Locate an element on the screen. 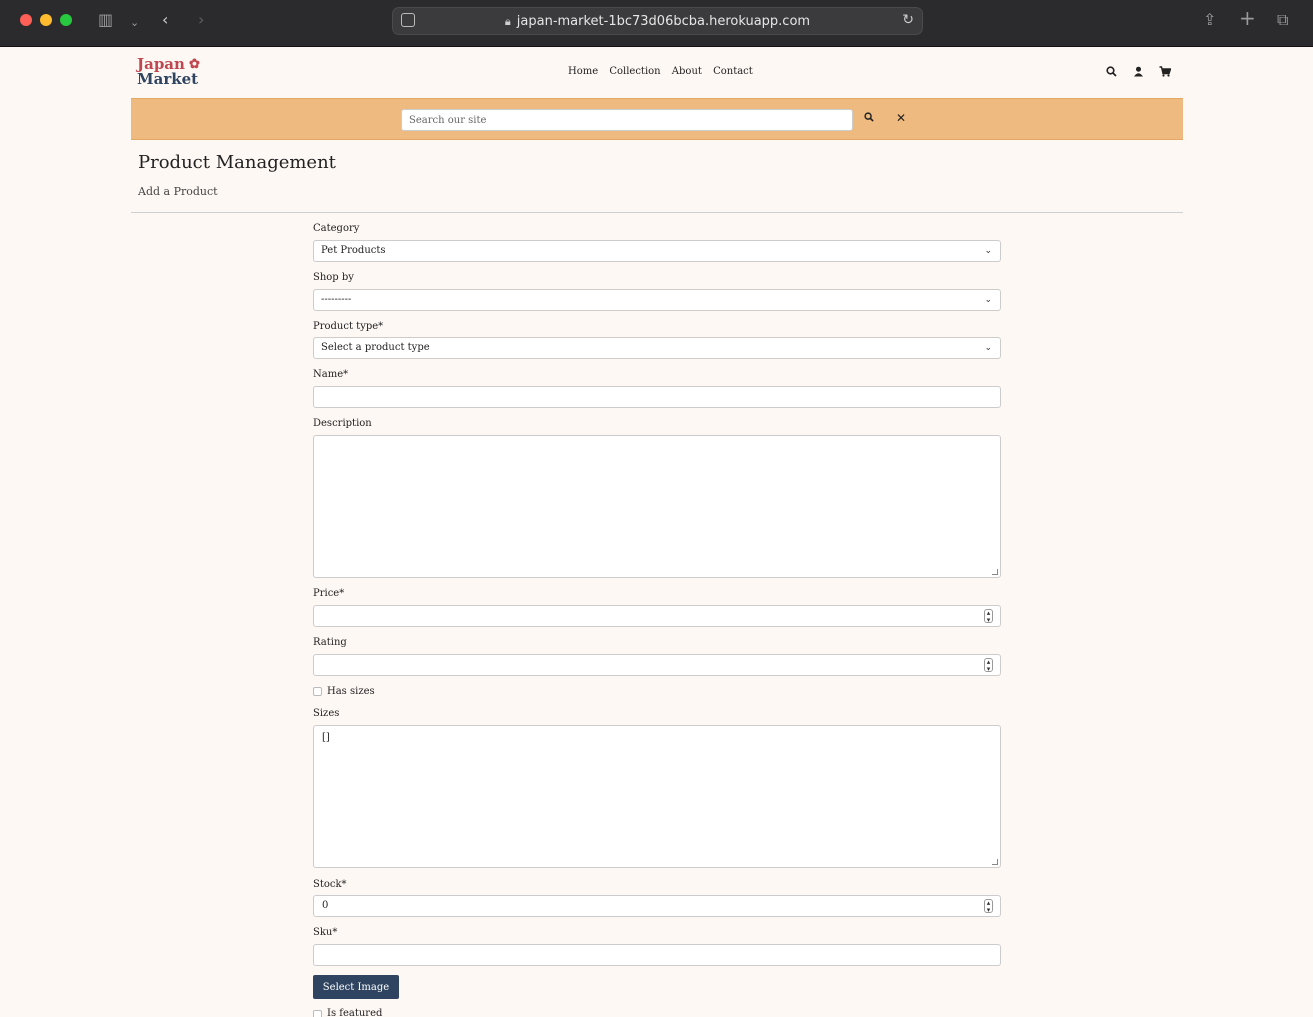  has-sizes-label: Has sizes is located at coordinates (351, 691).